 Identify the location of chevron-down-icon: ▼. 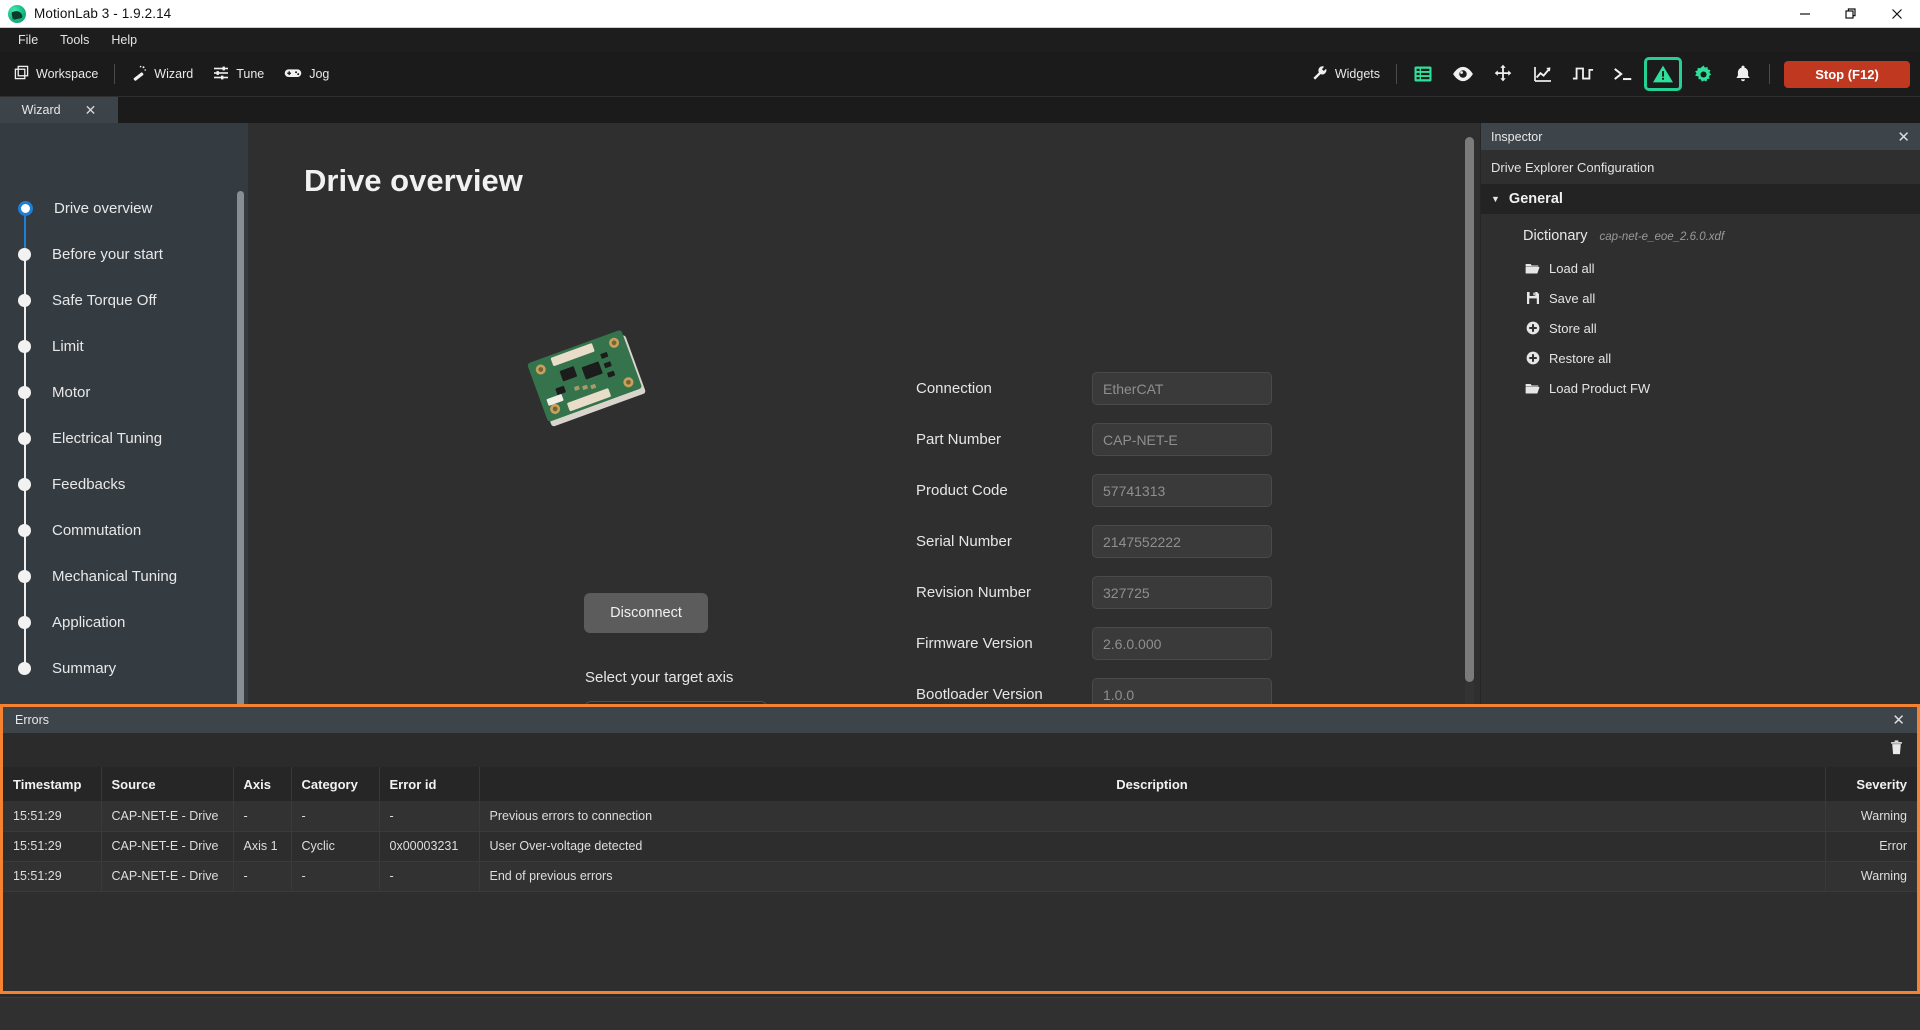
(1495, 199).